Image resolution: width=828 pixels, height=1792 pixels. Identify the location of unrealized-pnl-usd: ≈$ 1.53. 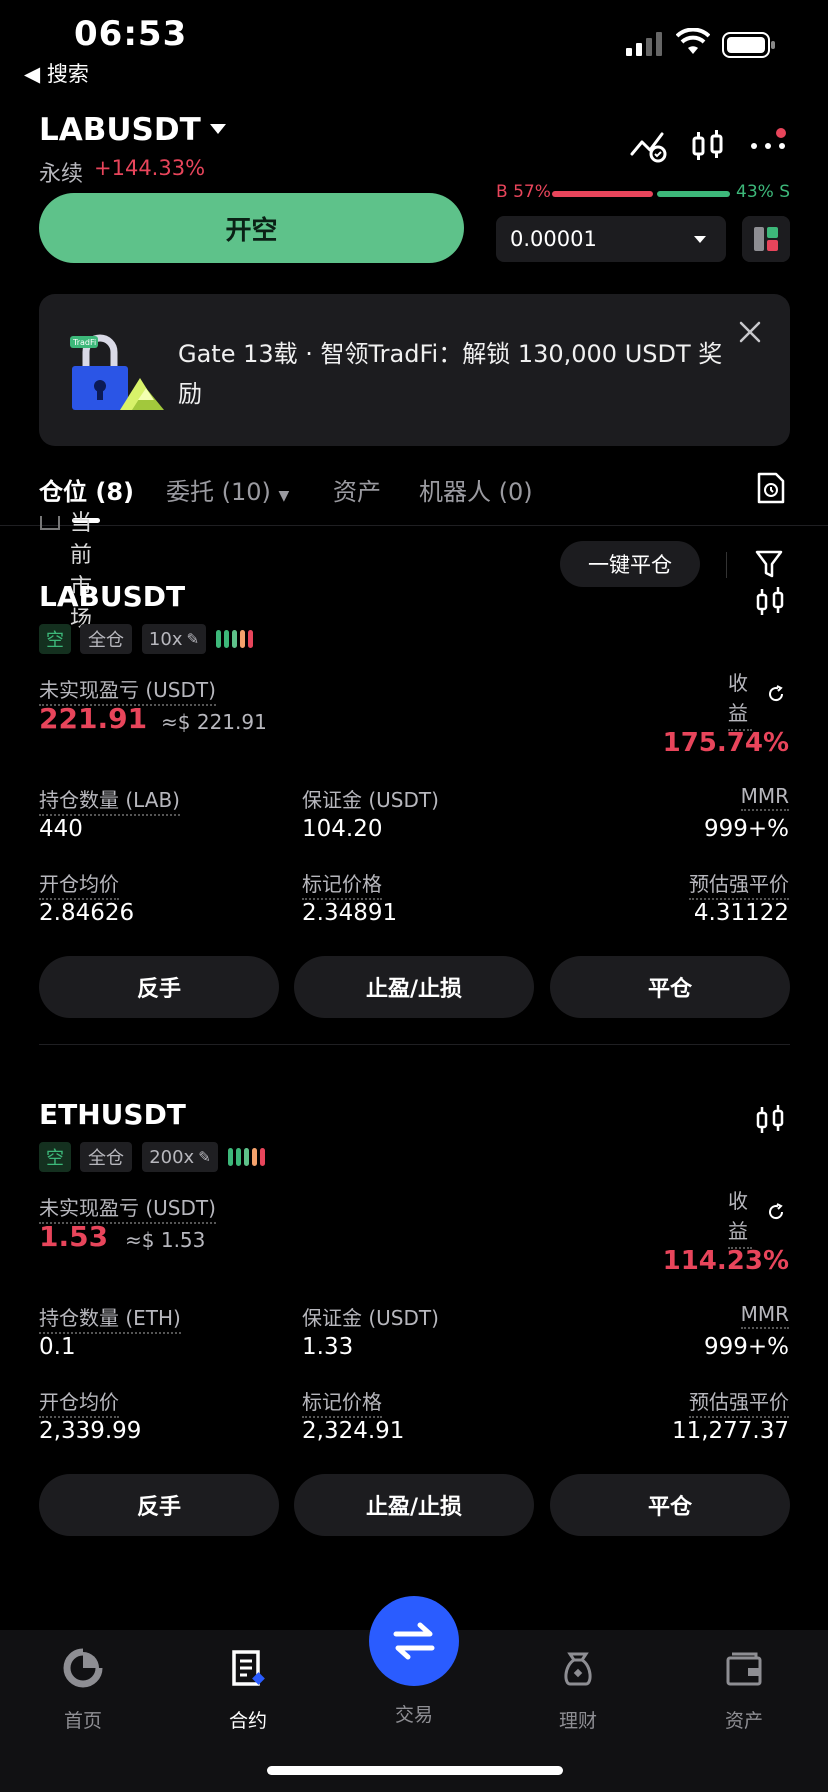
(165, 1240).